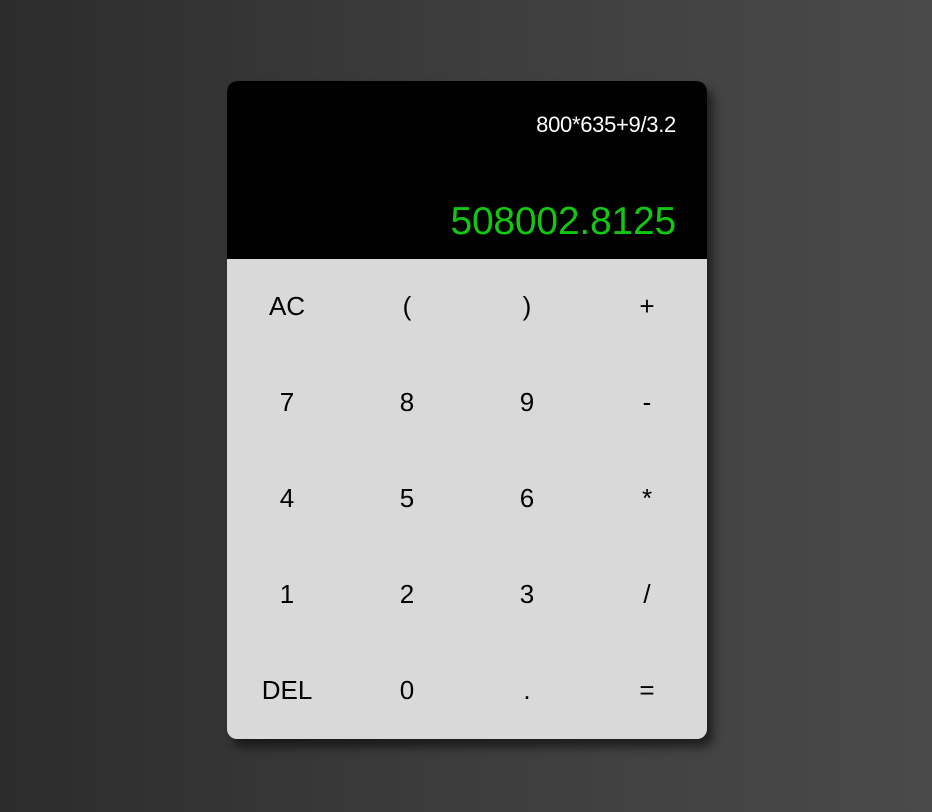  What do you see at coordinates (287, 403) in the screenshot?
I see `digit-7-button: 7` at bounding box center [287, 403].